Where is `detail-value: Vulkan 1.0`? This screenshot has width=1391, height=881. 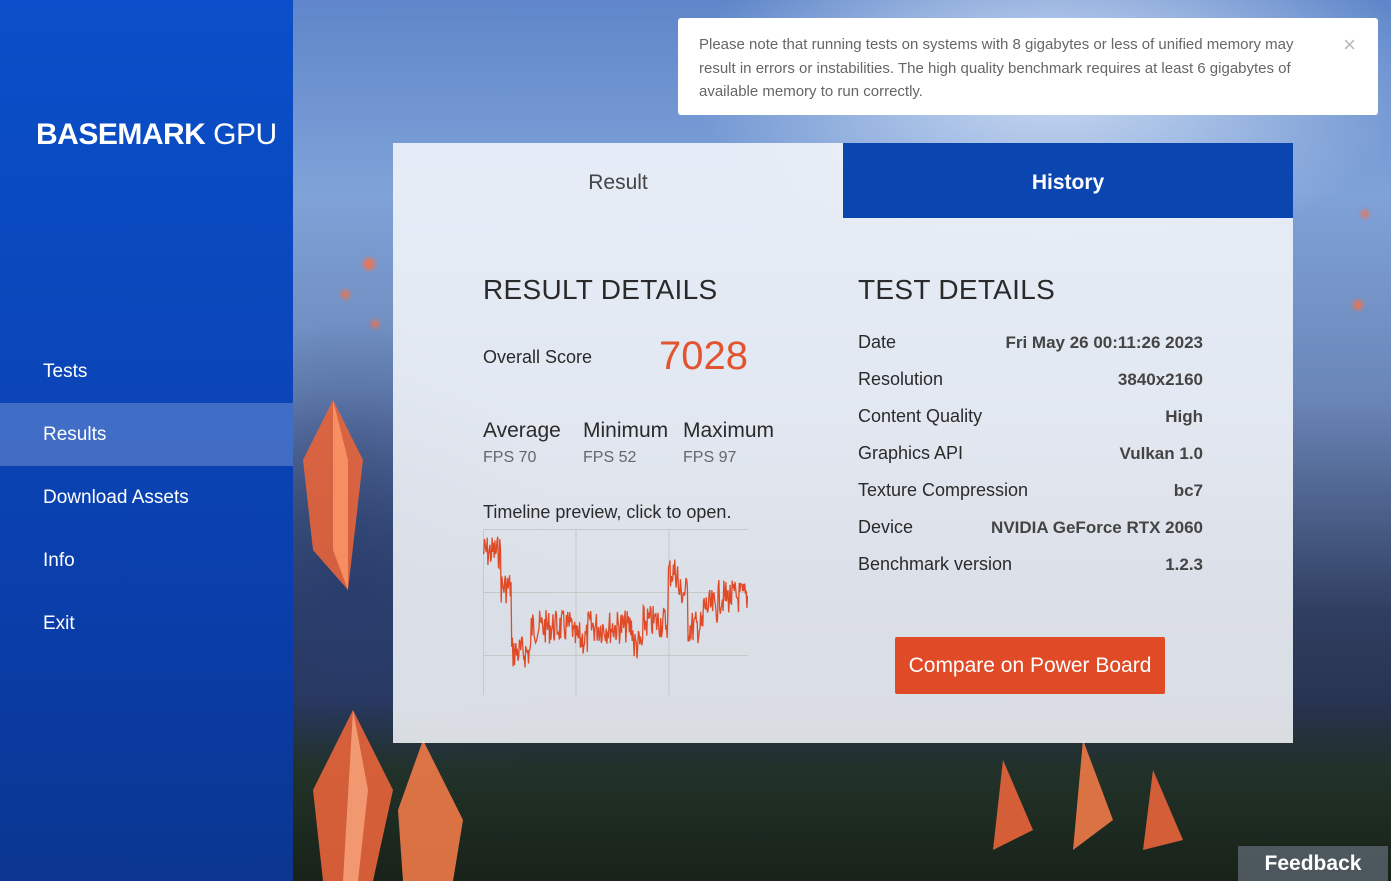 detail-value: Vulkan 1.0 is located at coordinates (1161, 453).